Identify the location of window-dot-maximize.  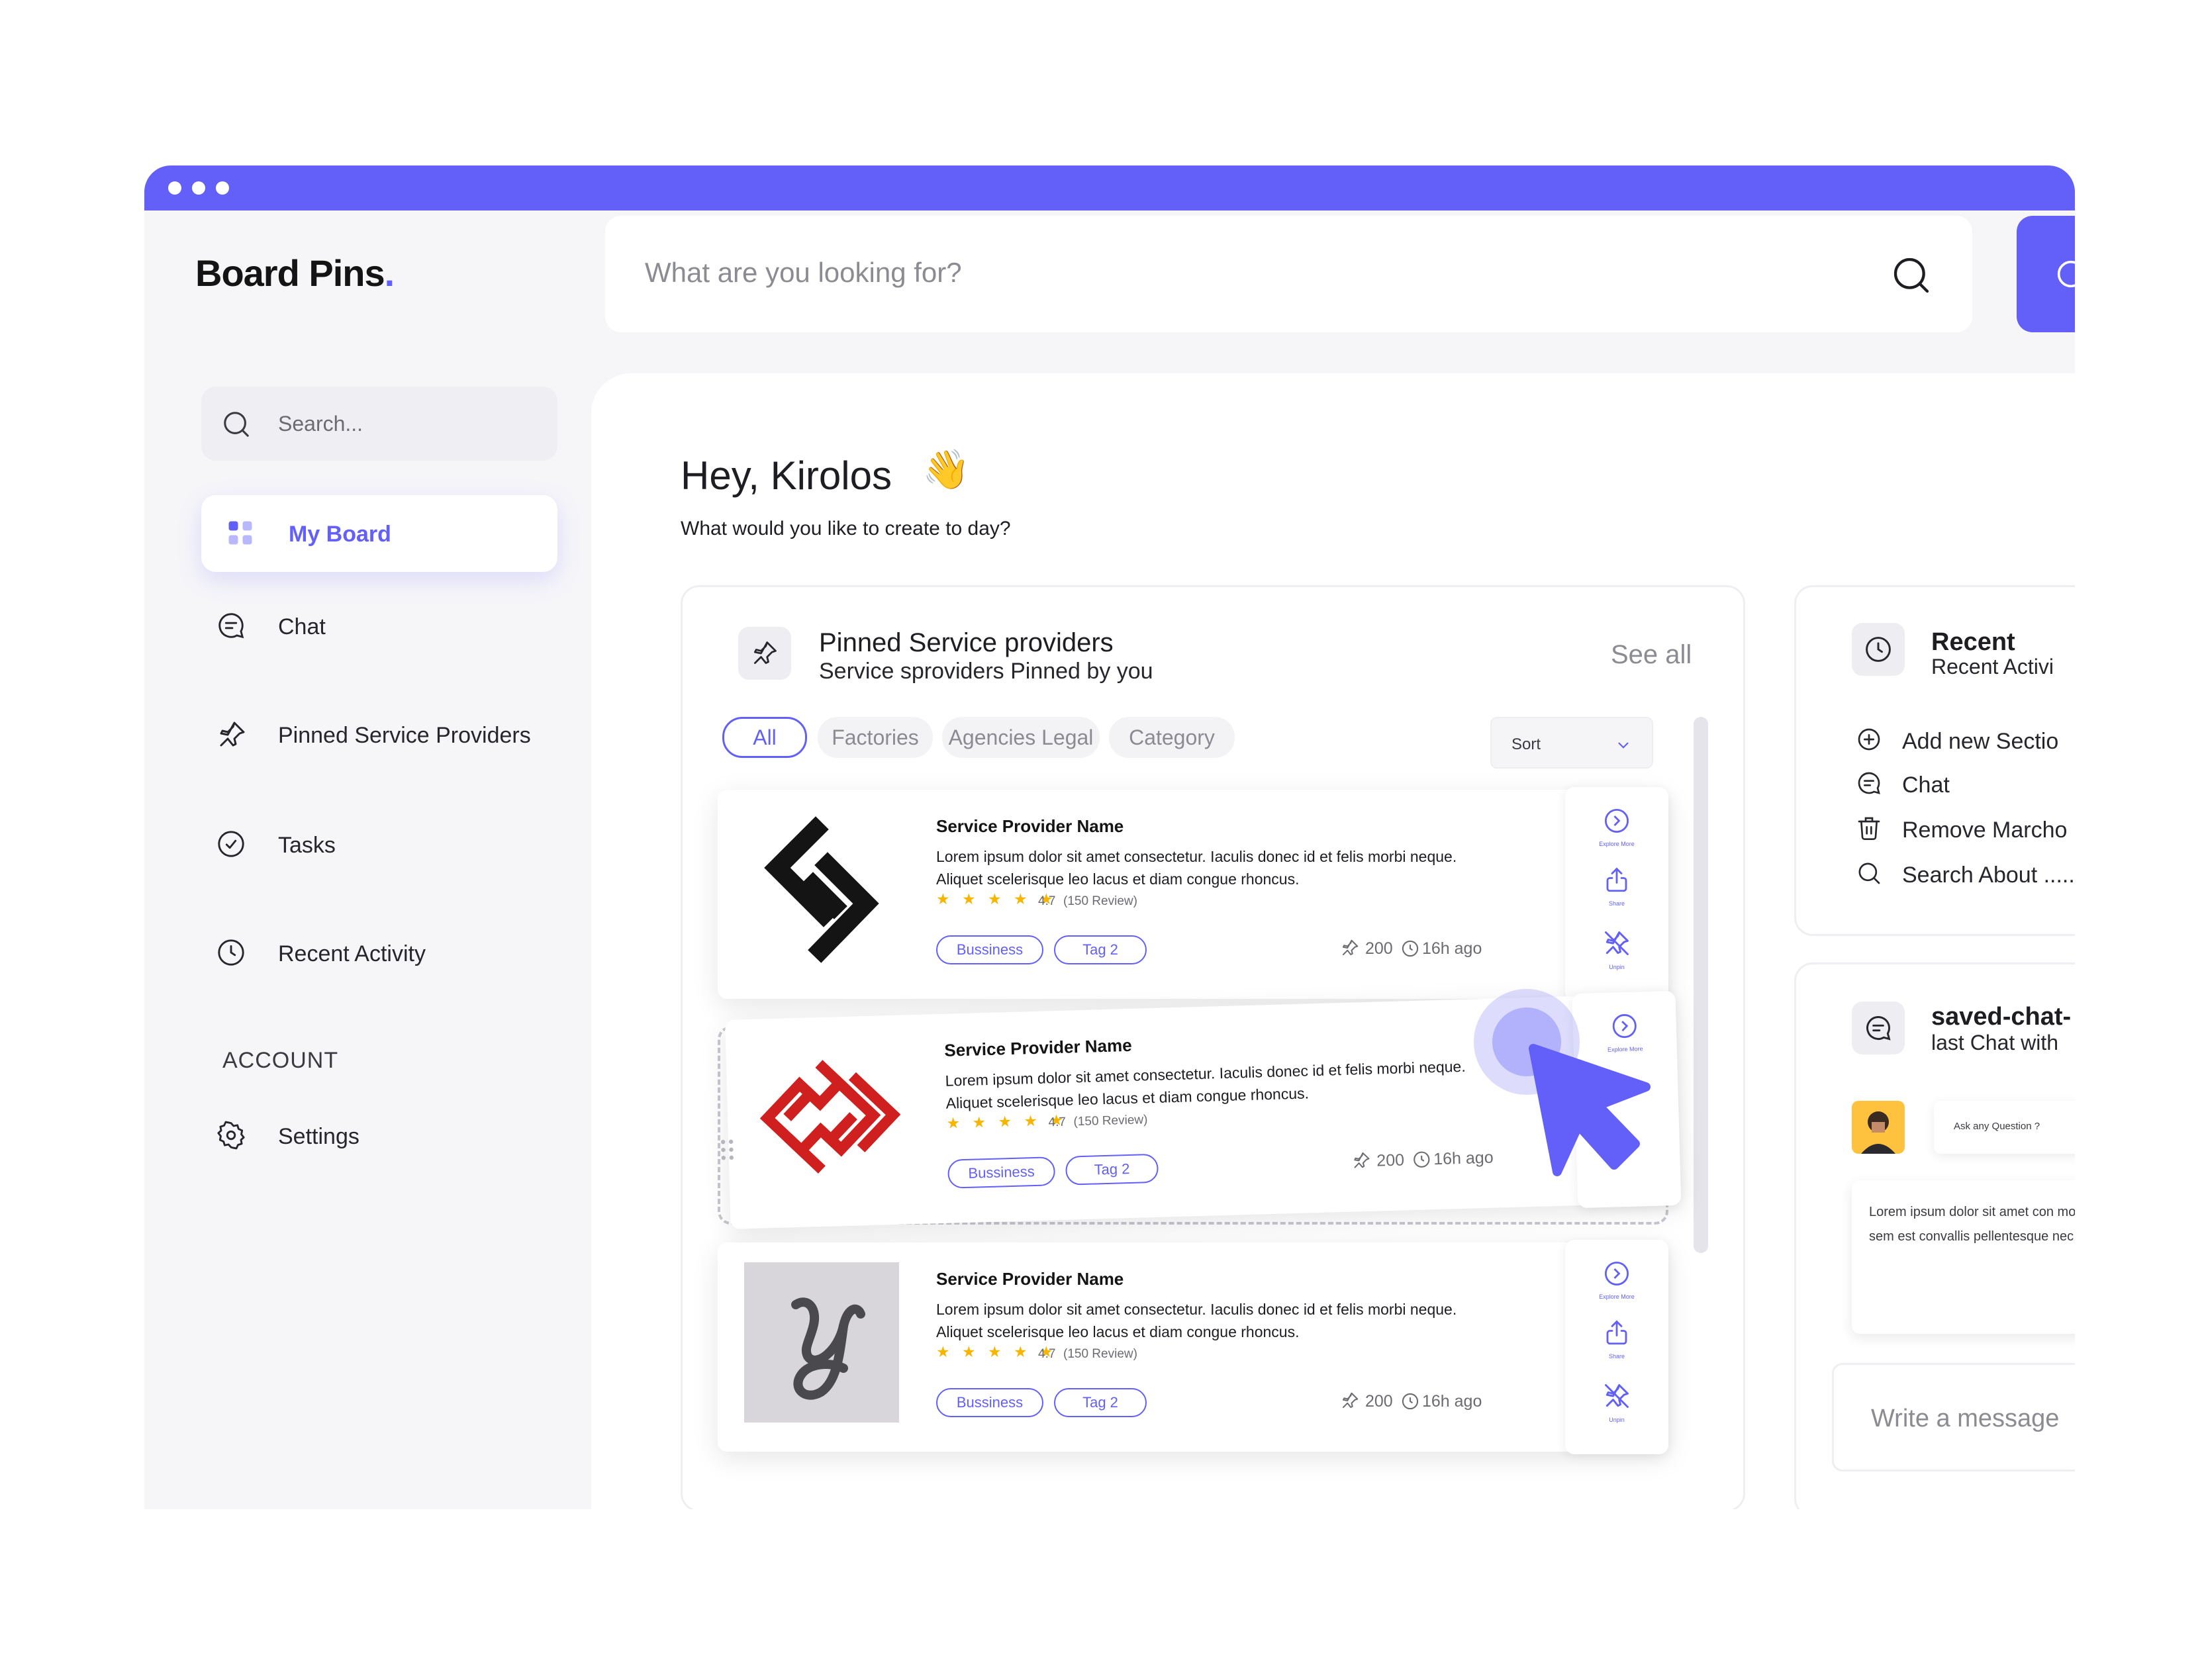
(222, 188).